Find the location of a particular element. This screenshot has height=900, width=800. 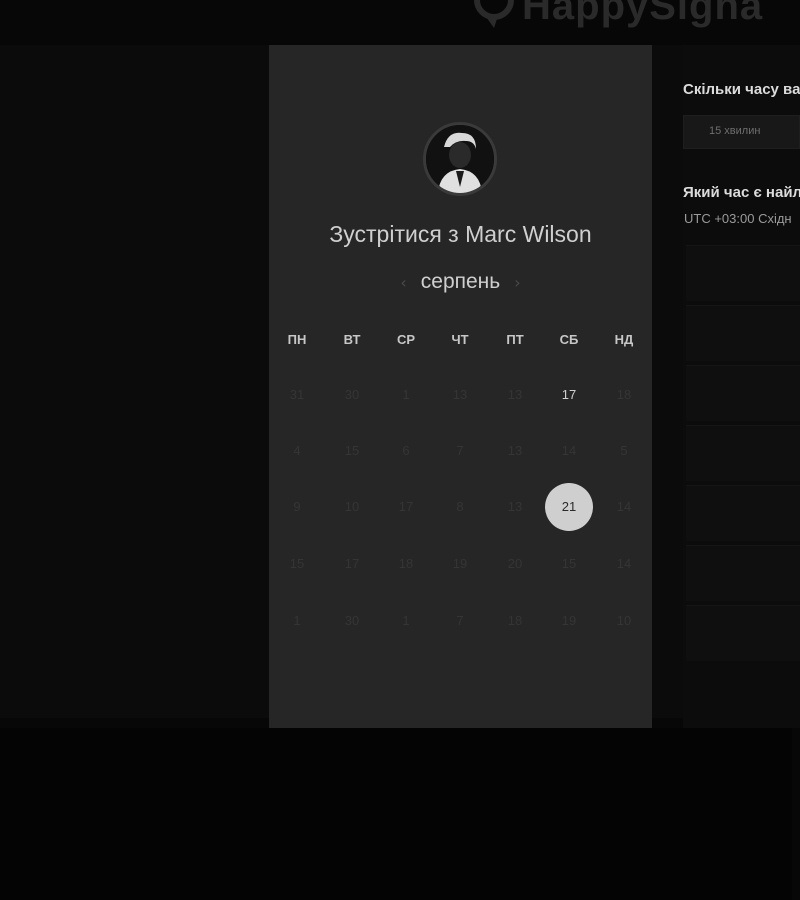

timezone-label: UTC +03:00 Східн is located at coordinates (738, 218).